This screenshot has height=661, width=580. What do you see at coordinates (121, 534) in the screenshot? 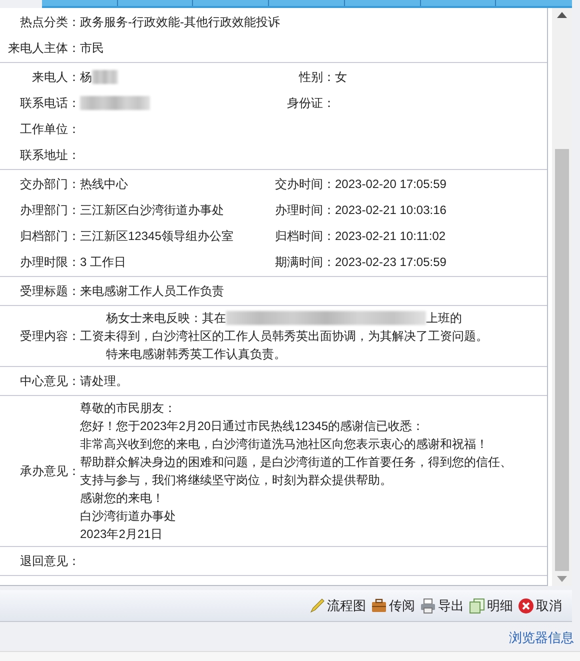
I see `text-line: 2023年2月21日` at bounding box center [121, 534].